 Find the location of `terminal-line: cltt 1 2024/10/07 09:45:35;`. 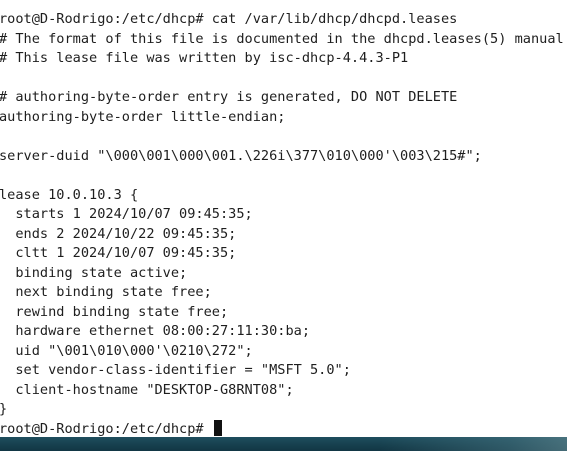

terminal-line: cltt 1 2024/10/07 09:45:35; is located at coordinates (118, 253).